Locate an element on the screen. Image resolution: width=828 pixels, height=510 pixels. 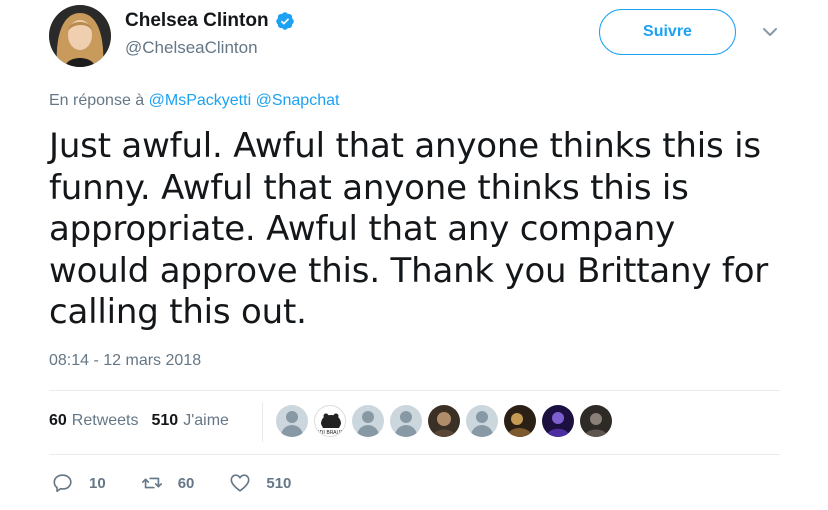
verified-badge-icon is located at coordinates (285, 21).